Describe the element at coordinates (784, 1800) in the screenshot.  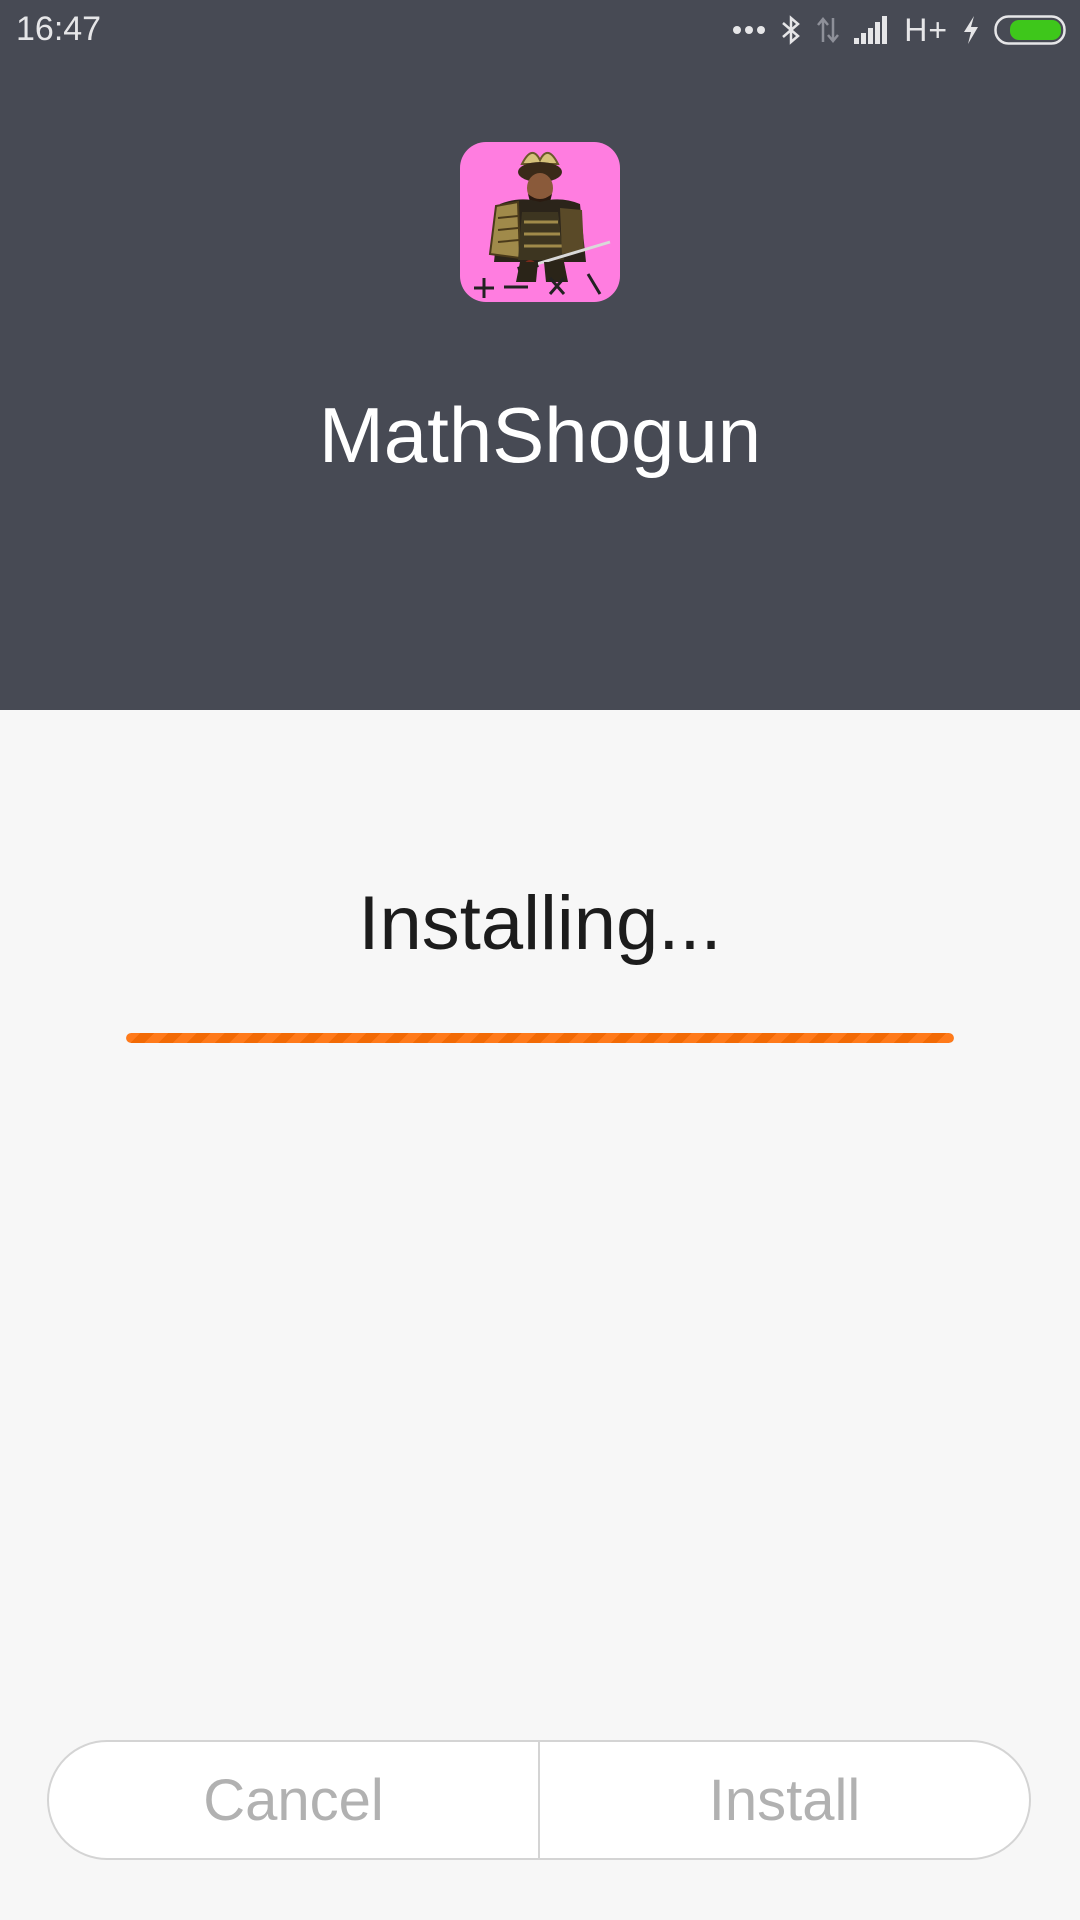
I see `install-button: Install` at that location.